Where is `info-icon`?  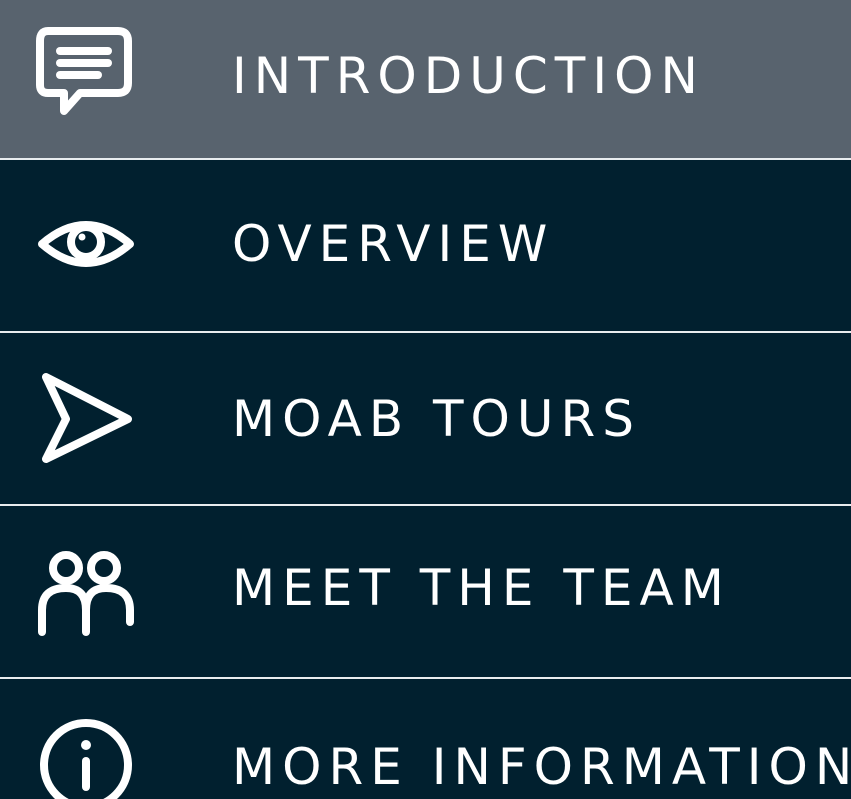
info-icon is located at coordinates (86, 757).